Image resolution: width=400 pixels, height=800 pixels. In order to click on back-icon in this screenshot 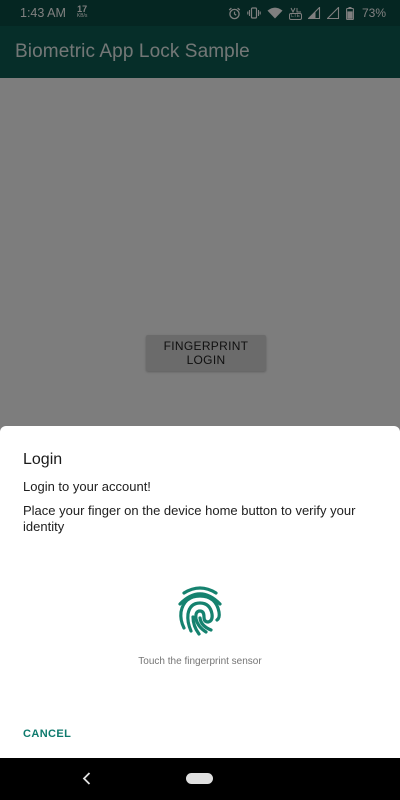, I will do `click(87, 778)`.